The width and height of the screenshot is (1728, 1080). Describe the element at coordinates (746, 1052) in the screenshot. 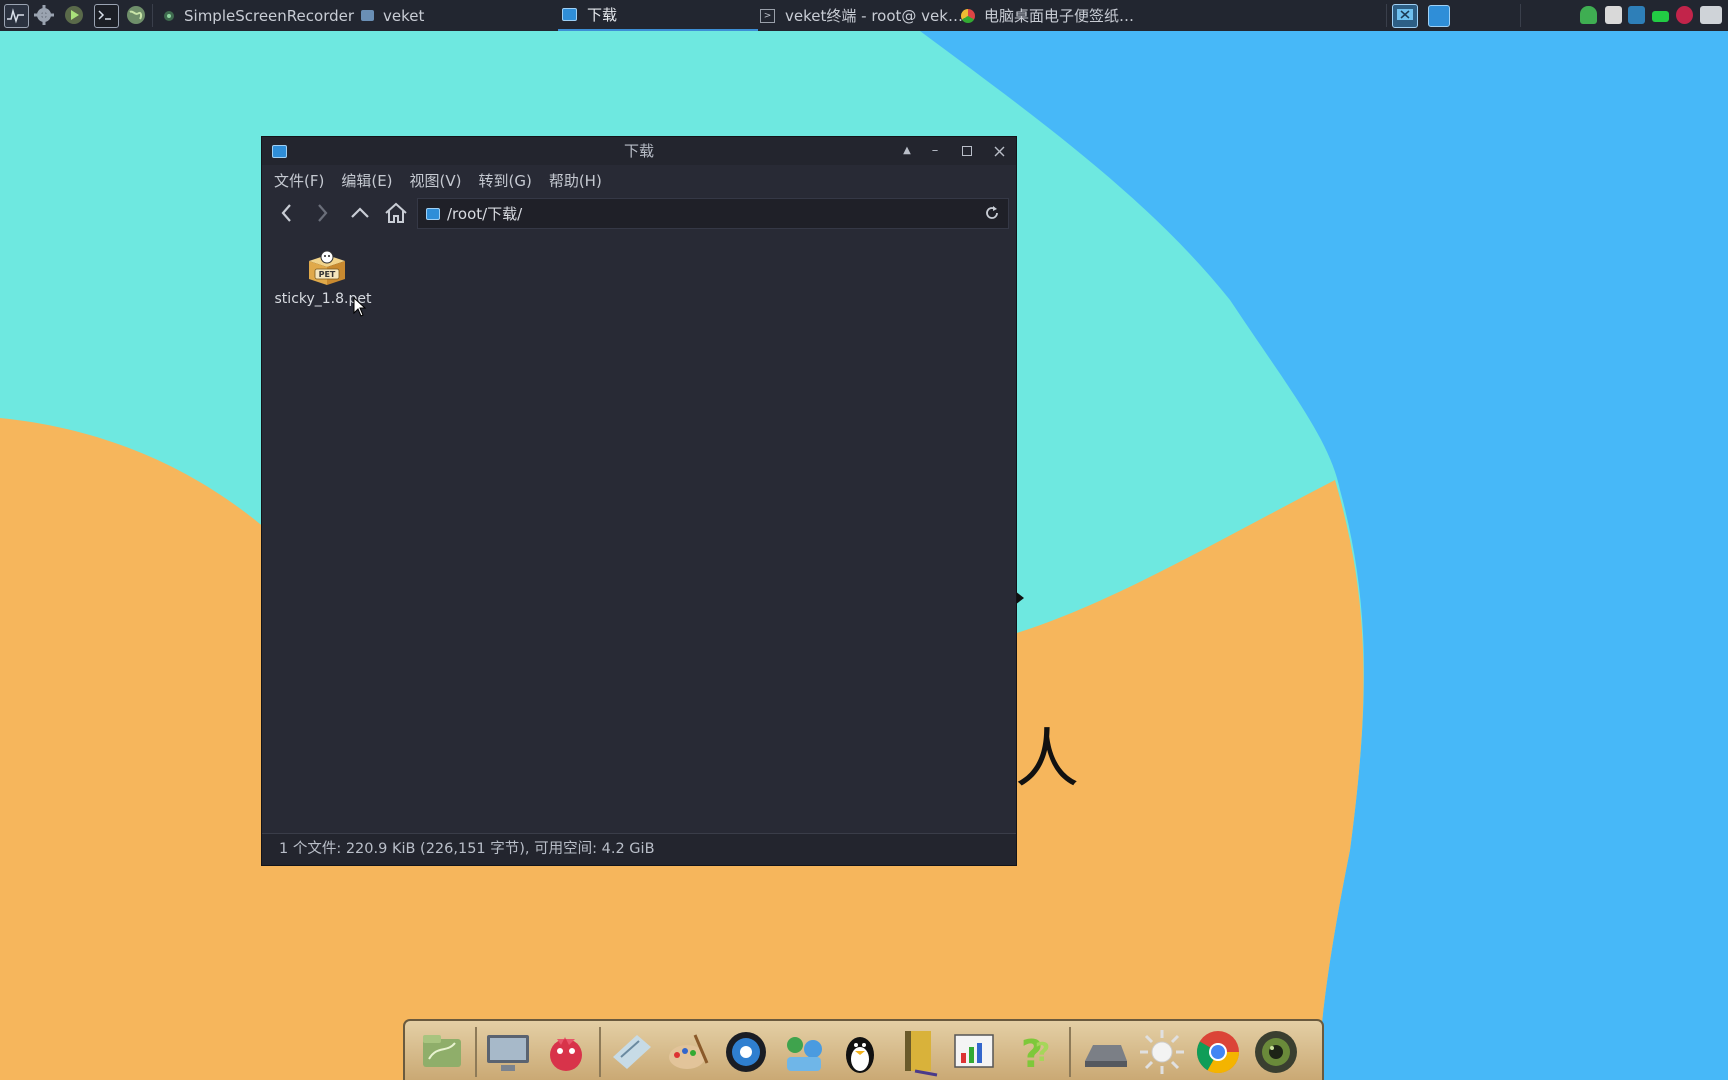

I see `media-player-app-icon` at that location.